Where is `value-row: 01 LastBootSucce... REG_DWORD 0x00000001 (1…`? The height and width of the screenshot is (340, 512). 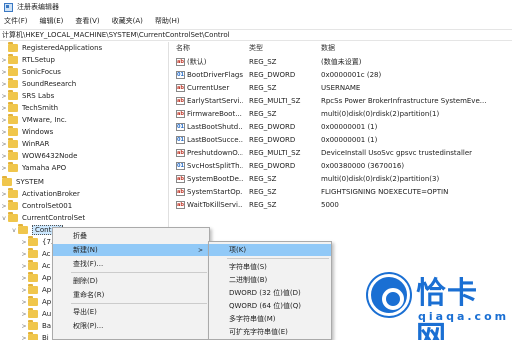 value-row: 01 LastBootSucce... REG_DWORD 0x00000001 (1… is located at coordinates (341, 140).